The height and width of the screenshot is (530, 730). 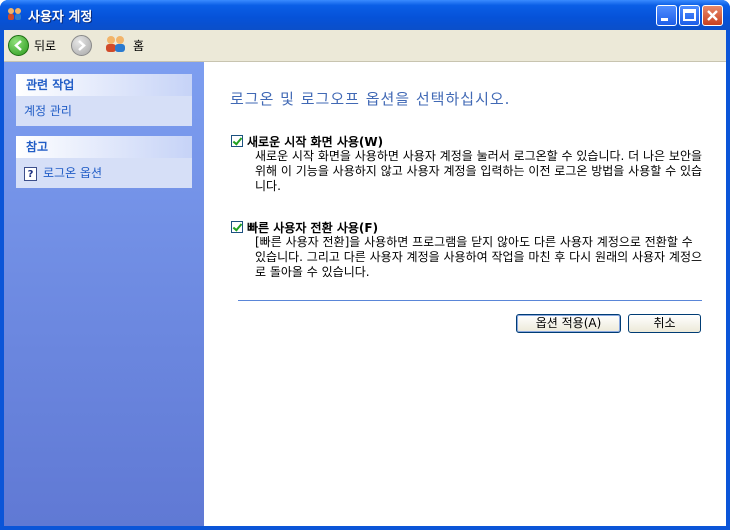 I want to click on forward-arrow-icon, so click(x=81, y=45).